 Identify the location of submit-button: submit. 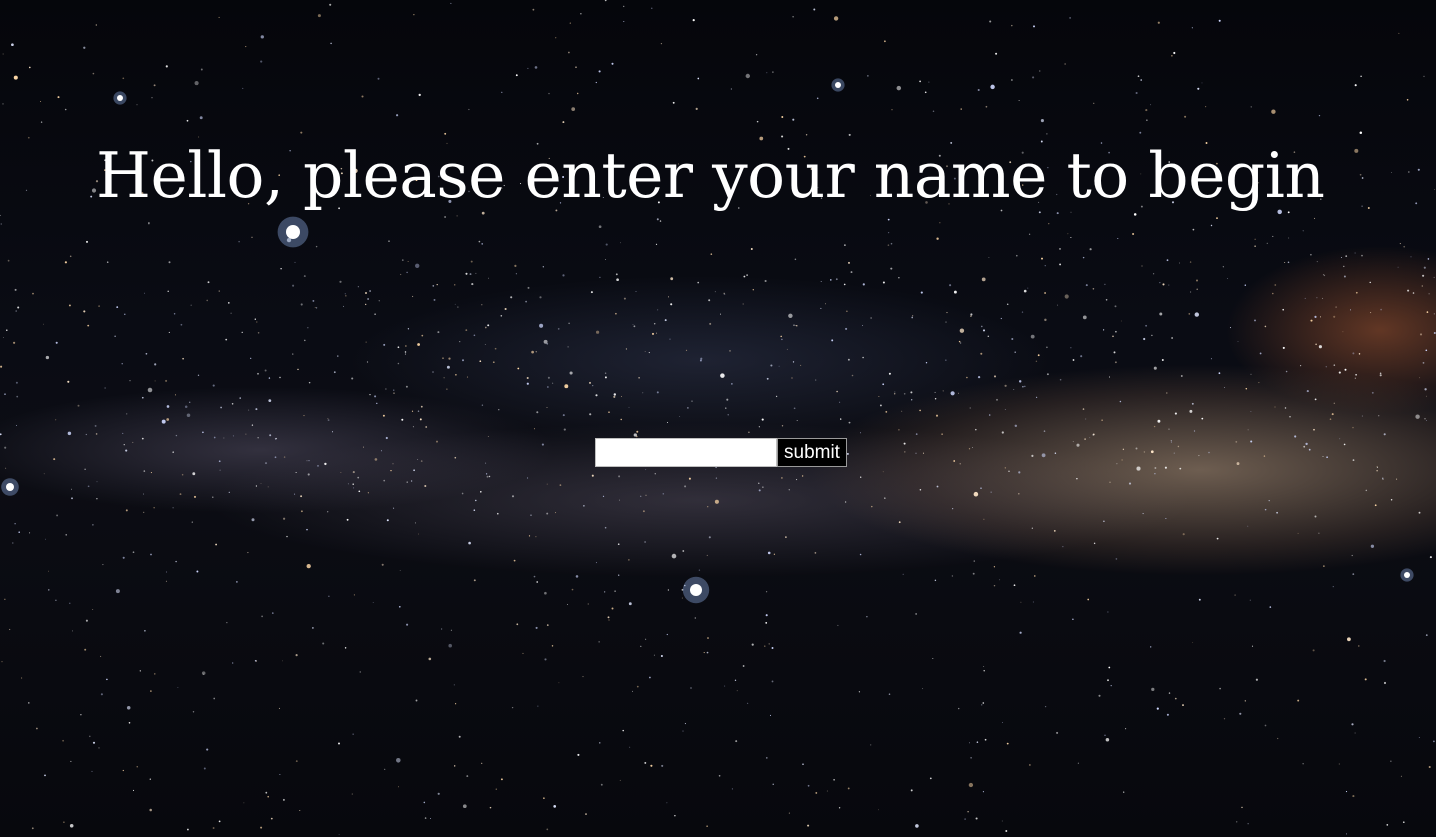
(812, 452).